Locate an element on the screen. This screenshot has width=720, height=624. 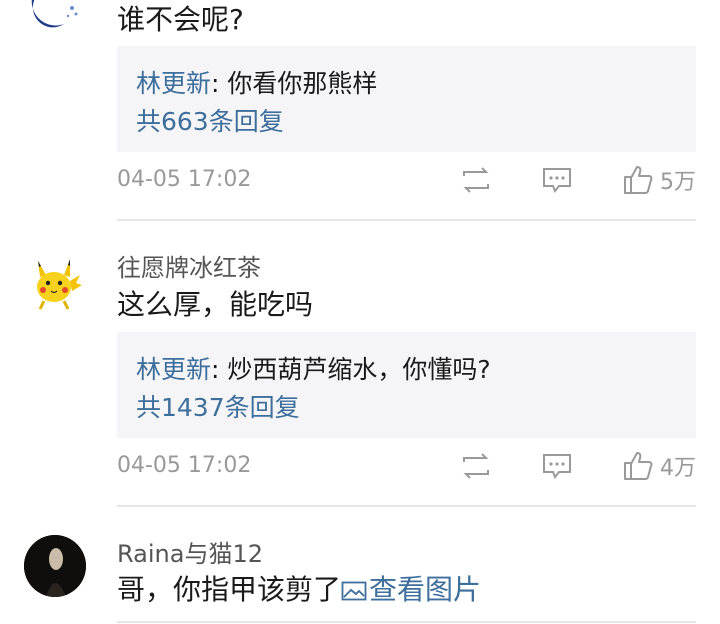
reply-text: 炒西葫芦缩水，你懂吗? is located at coordinates (359, 369).